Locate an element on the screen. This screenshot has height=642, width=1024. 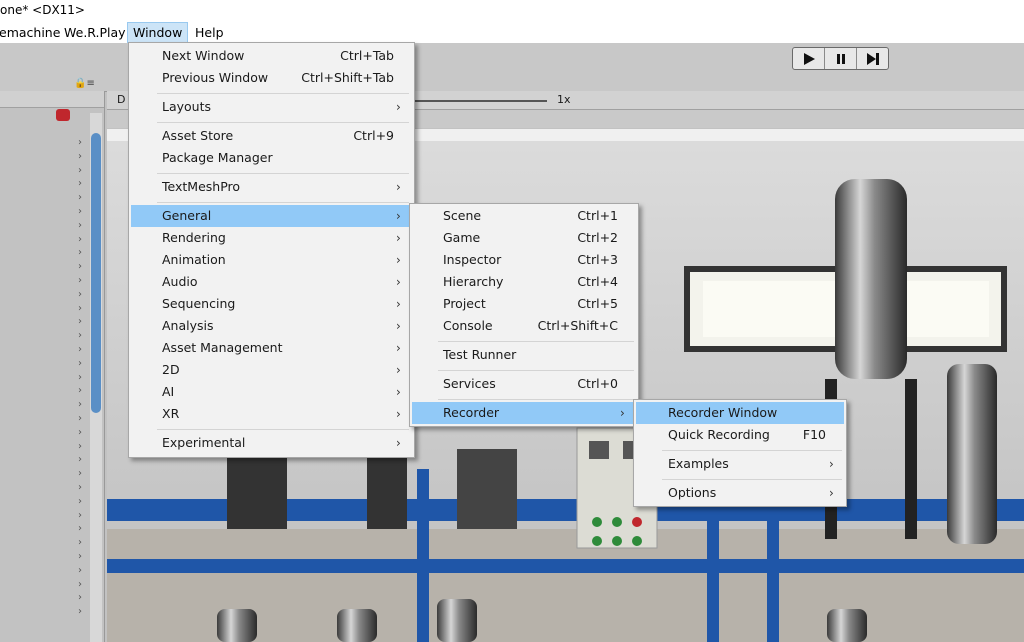
menu-item-package-manager: Package Manager is located at coordinates (271, 158).